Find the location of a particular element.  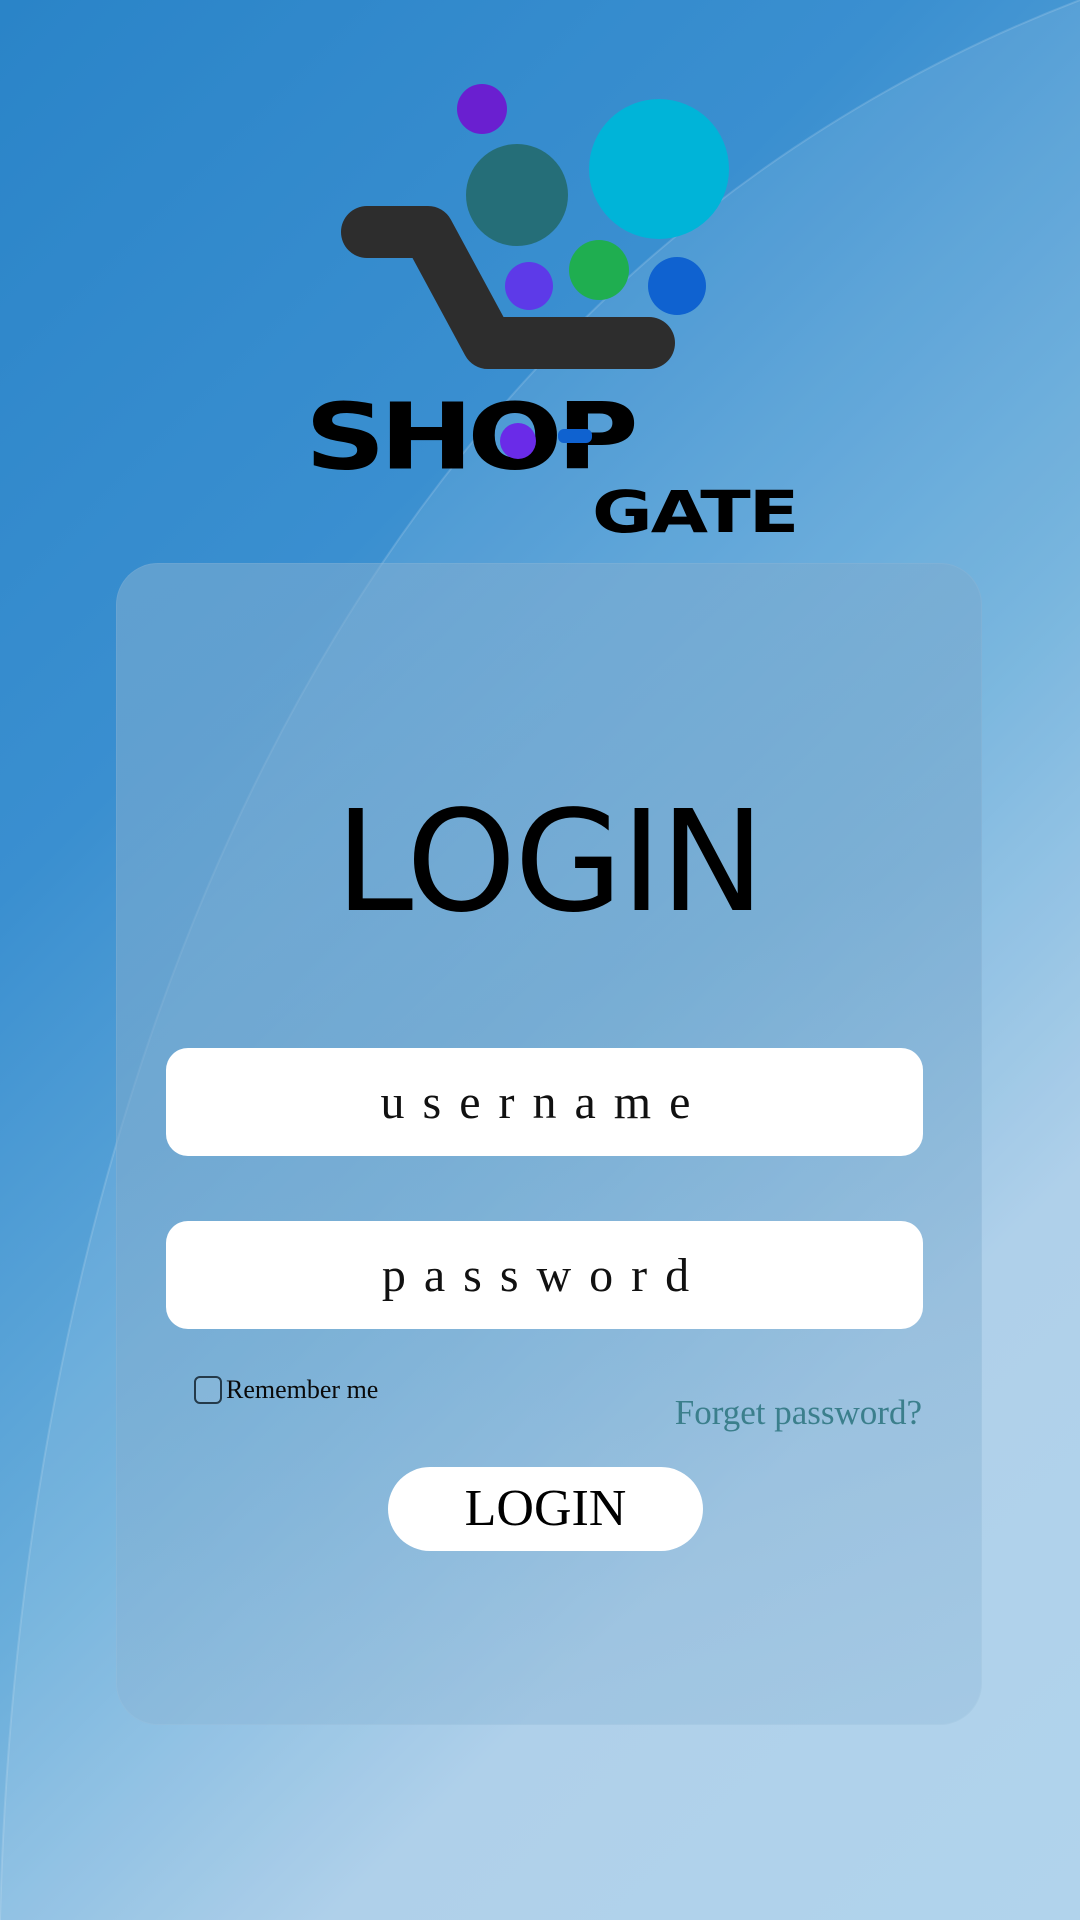

shopgate-logo: SHOP GATE is located at coordinates (565, 310).